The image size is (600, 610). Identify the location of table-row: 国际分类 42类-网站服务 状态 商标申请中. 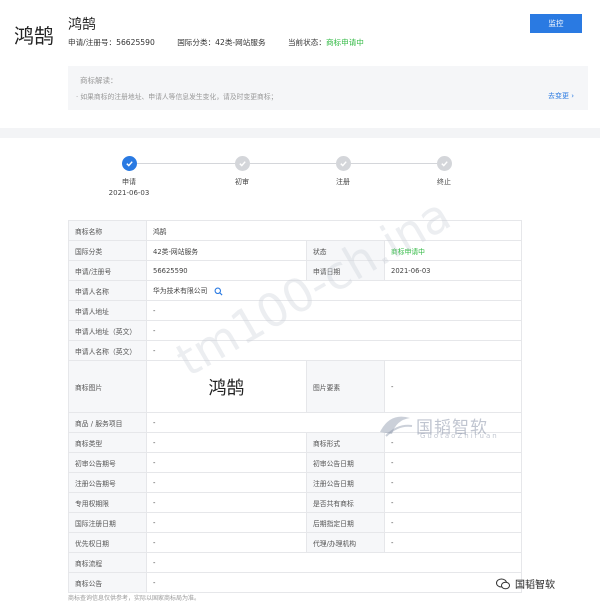
(295, 250).